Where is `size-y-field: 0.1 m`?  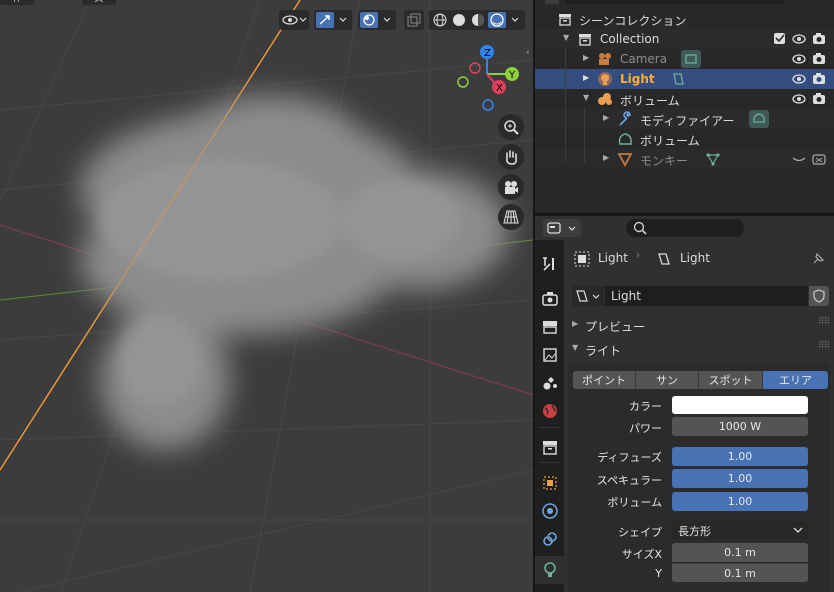
size-y-field: 0.1 m is located at coordinates (740, 572).